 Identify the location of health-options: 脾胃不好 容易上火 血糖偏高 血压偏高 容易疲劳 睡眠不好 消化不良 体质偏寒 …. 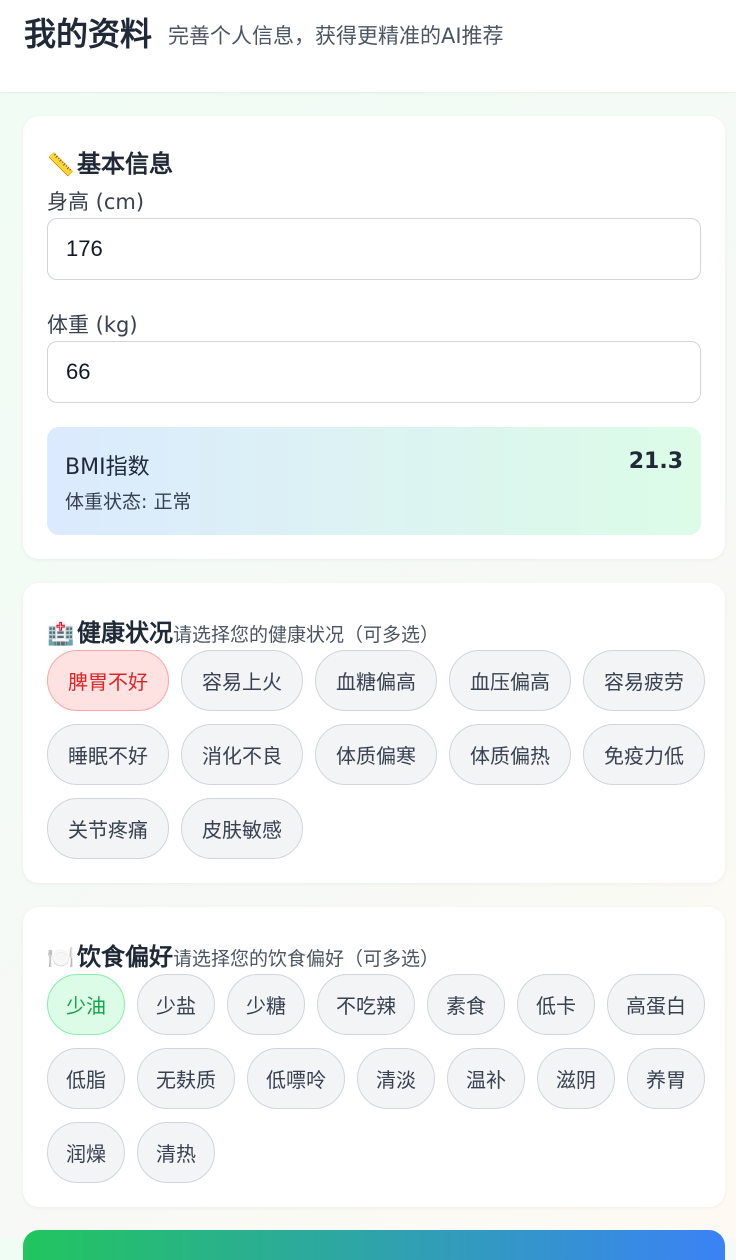
(377, 754).